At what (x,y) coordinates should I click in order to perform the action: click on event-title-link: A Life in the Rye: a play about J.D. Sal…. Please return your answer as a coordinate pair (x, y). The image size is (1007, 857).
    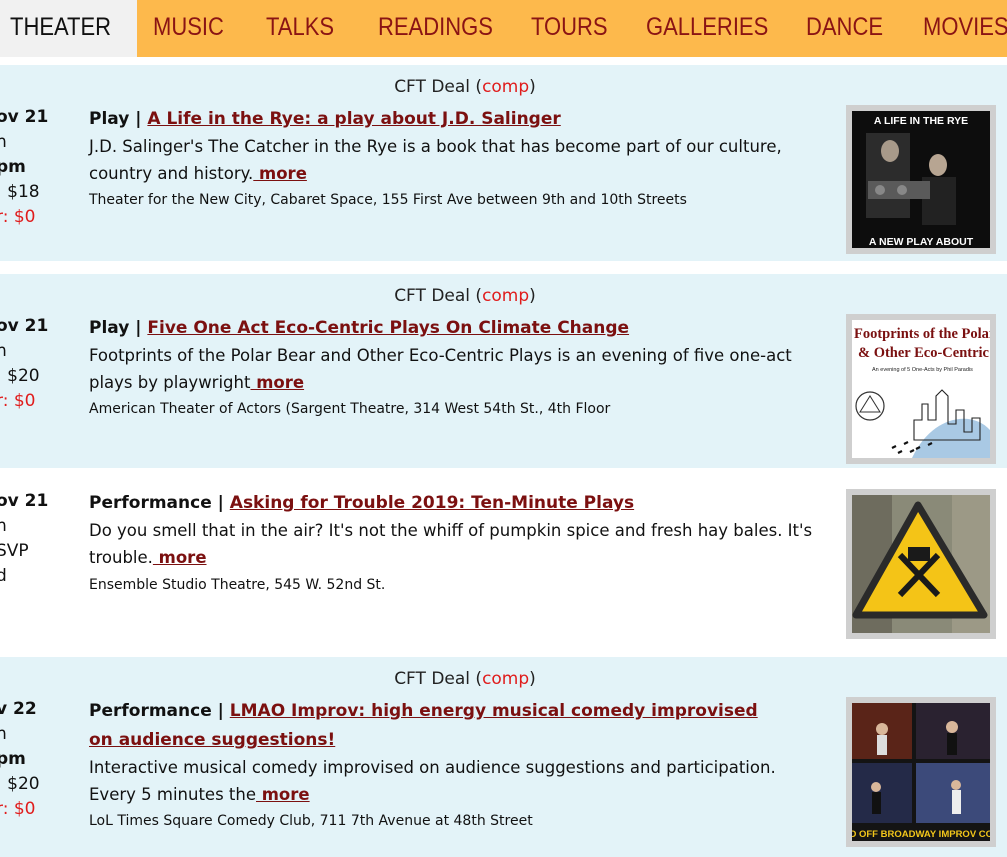
    Looking at the image, I should click on (353, 119).